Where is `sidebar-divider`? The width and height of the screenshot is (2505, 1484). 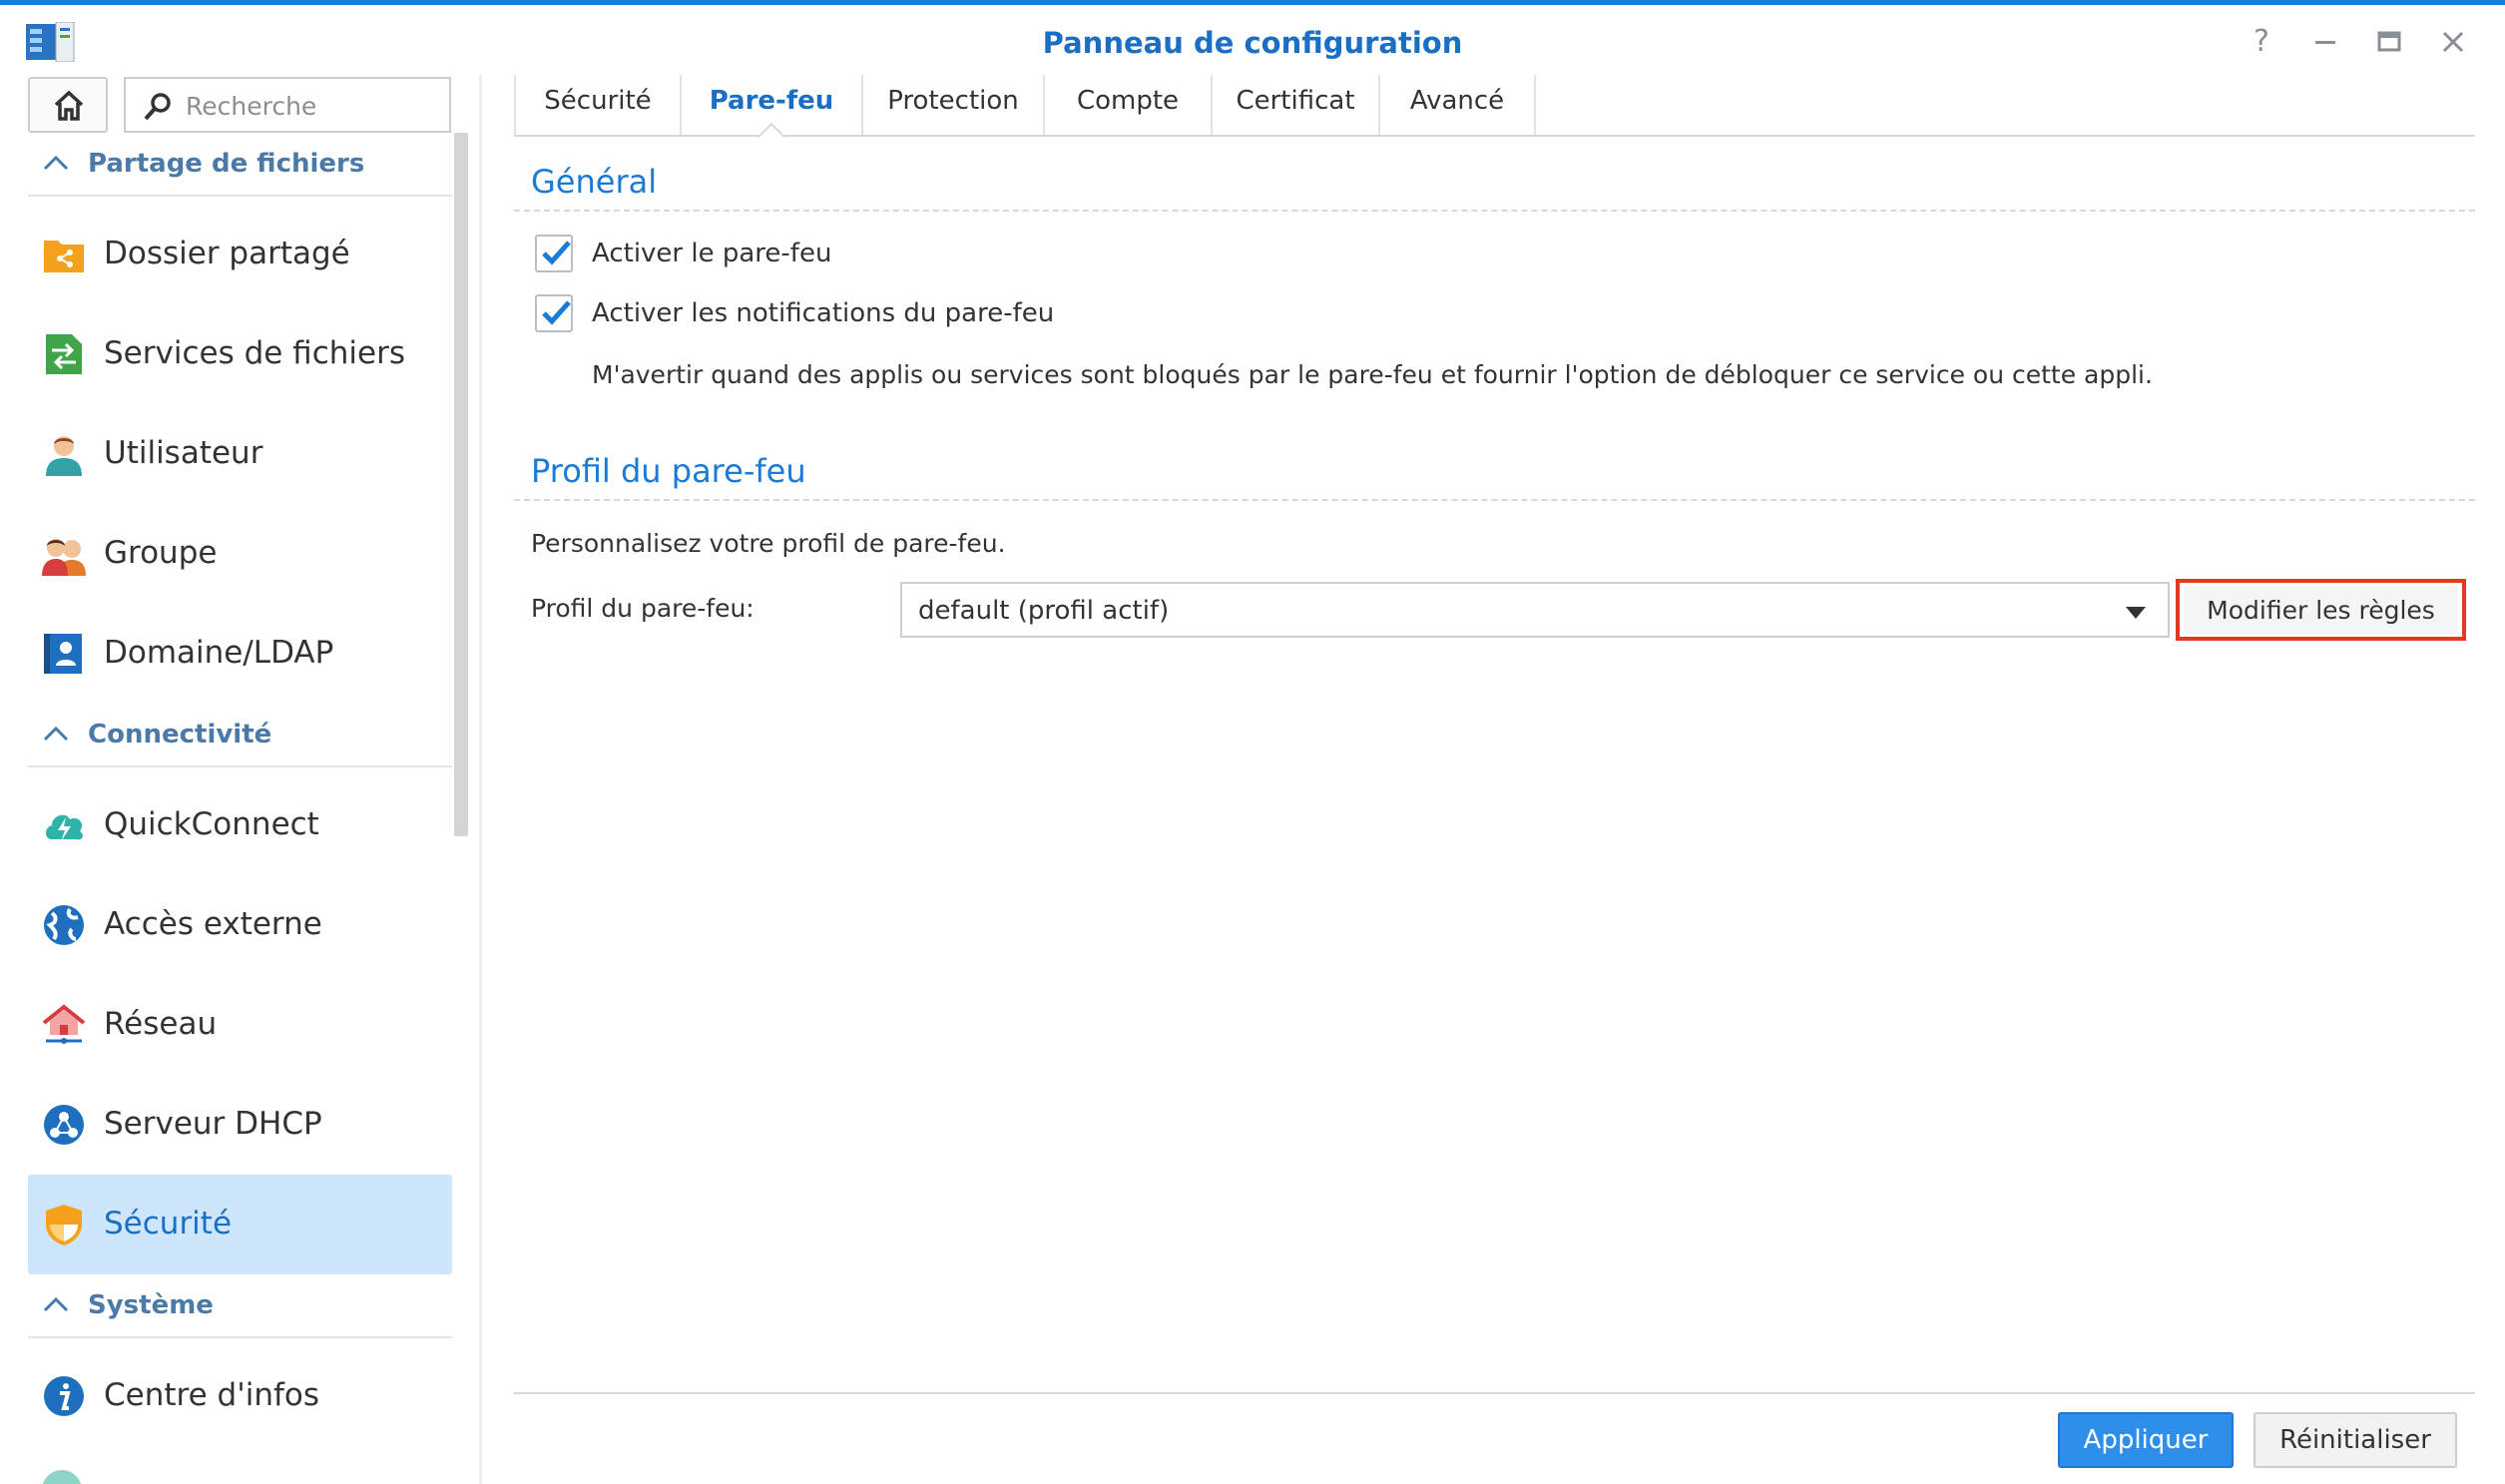
sidebar-divider is located at coordinates (480, 779).